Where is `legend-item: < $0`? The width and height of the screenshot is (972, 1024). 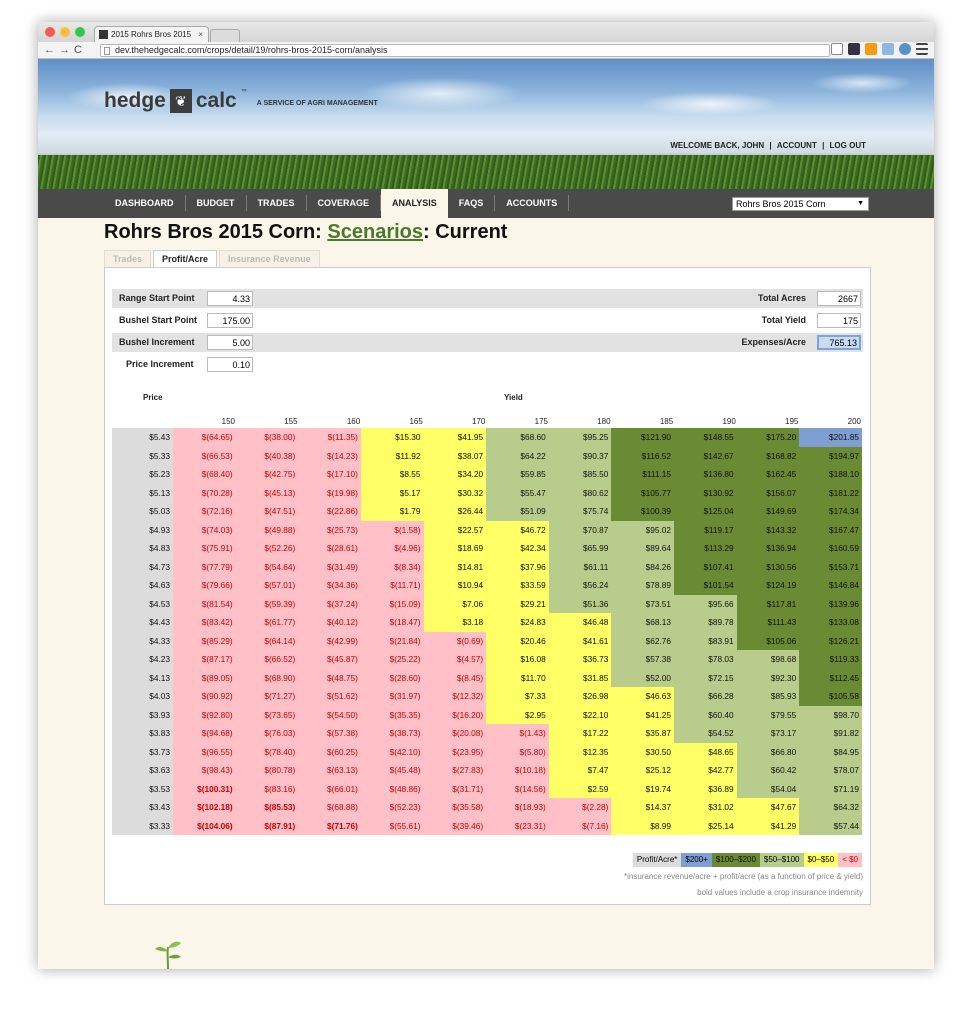
legend-item: < $0 is located at coordinates (850, 860).